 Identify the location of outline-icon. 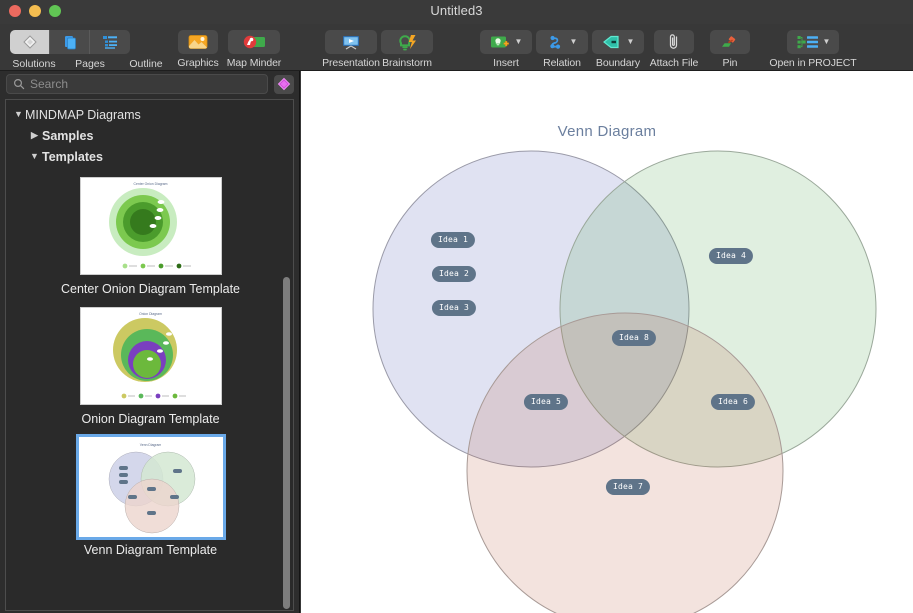
(110, 42).